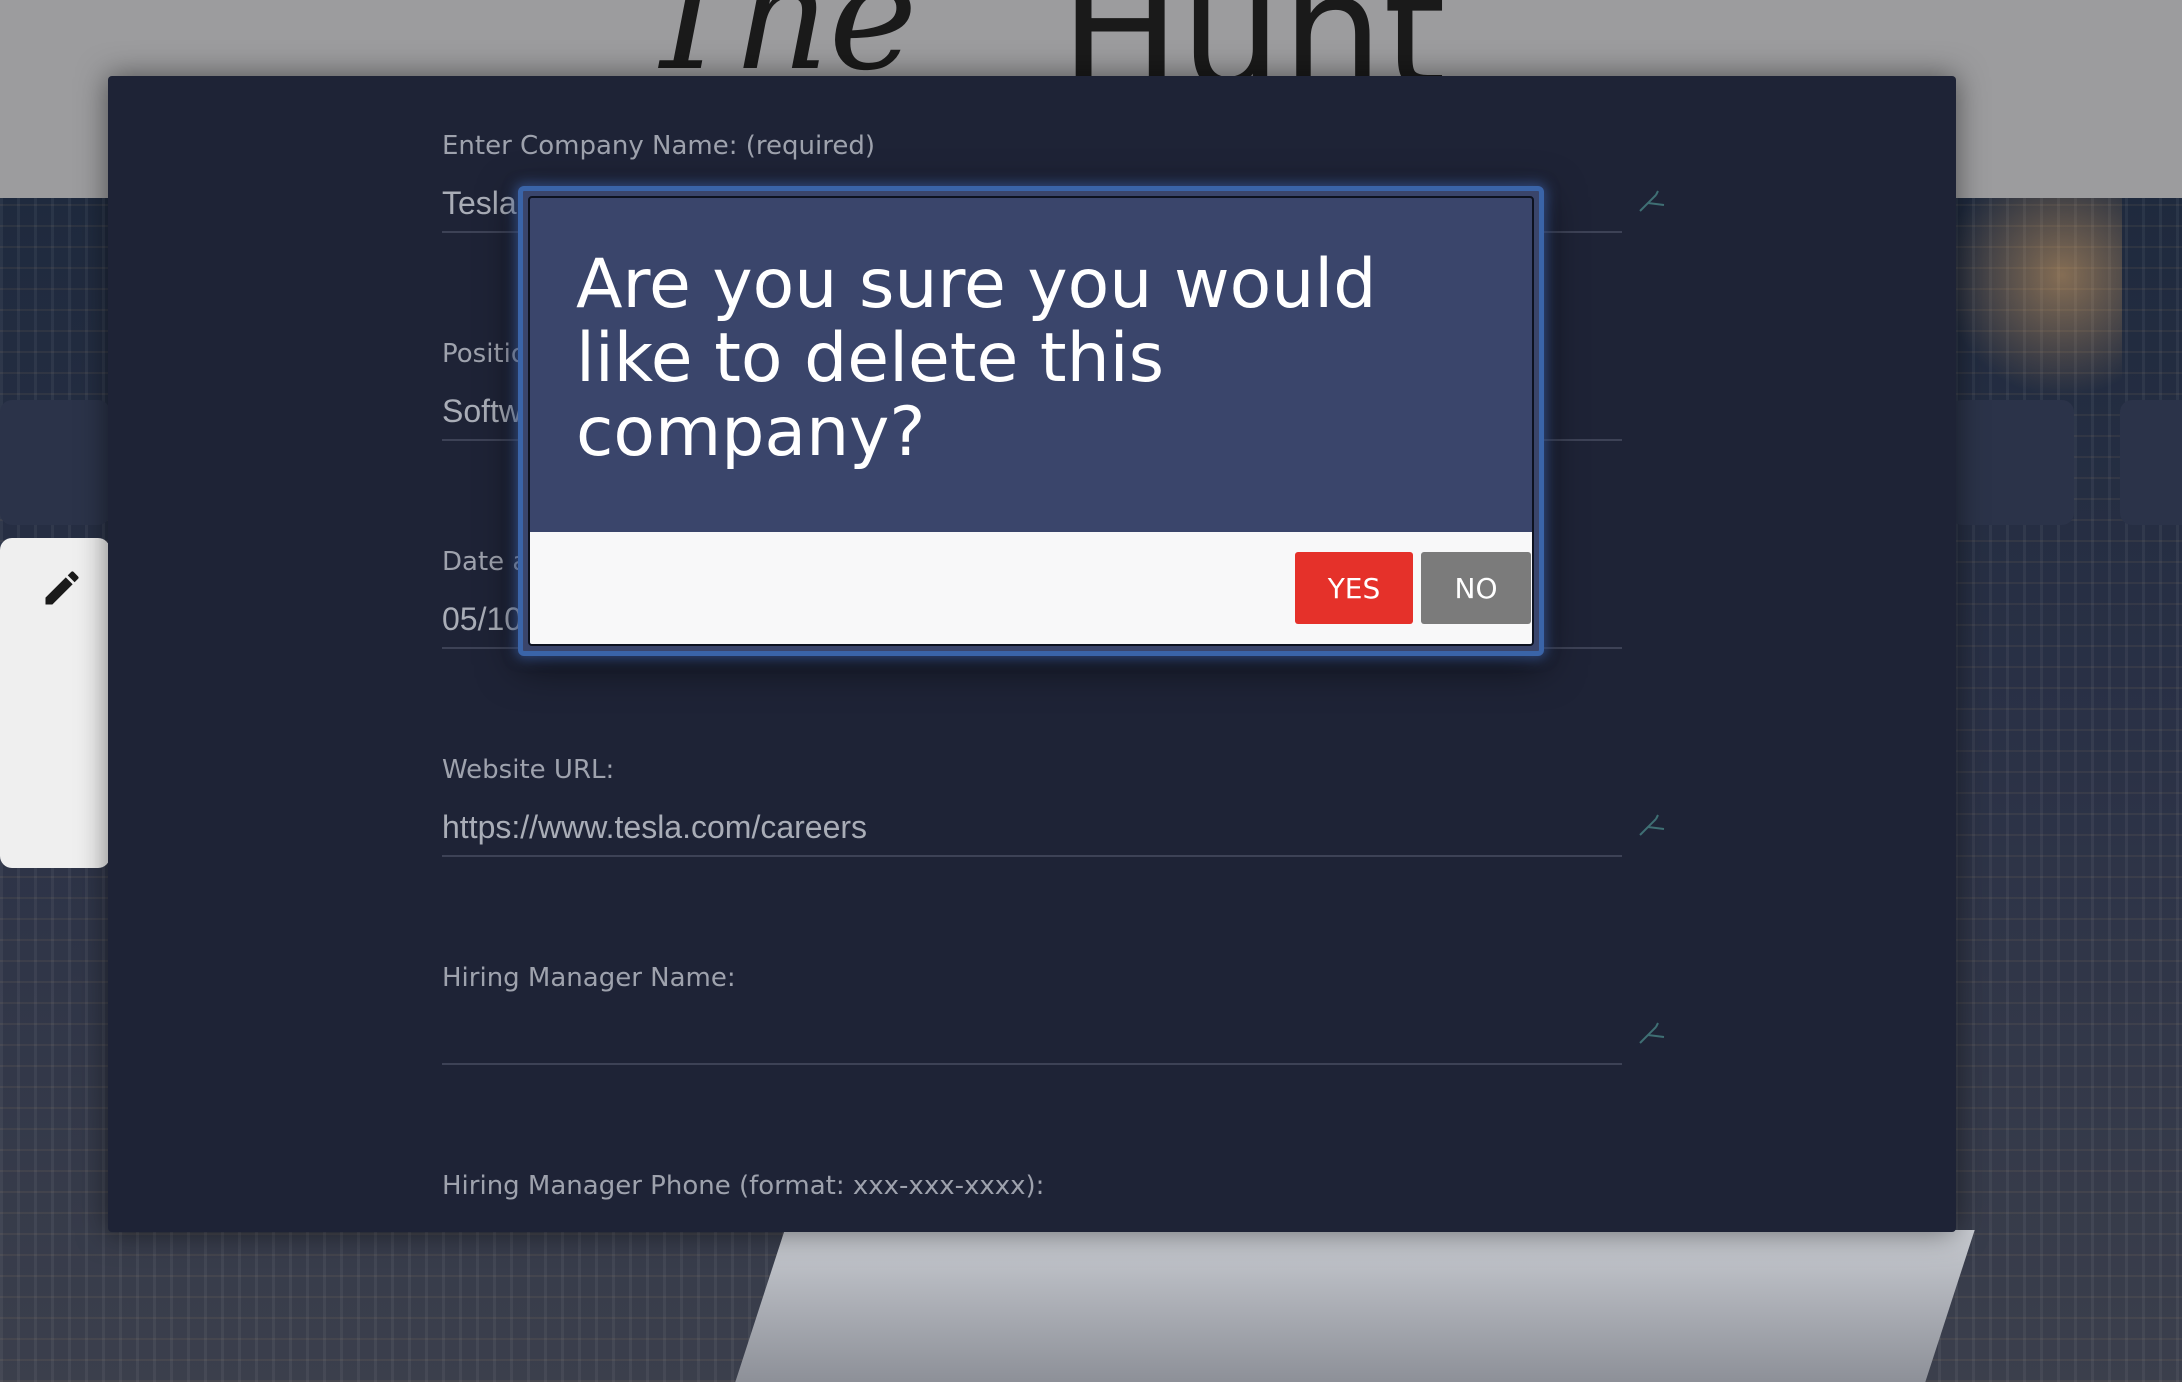 The width and height of the screenshot is (2182, 1382). Describe the element at coordinates (1032, 1036) in the screenshot. I see `hiring-manager-name-input` at that location.